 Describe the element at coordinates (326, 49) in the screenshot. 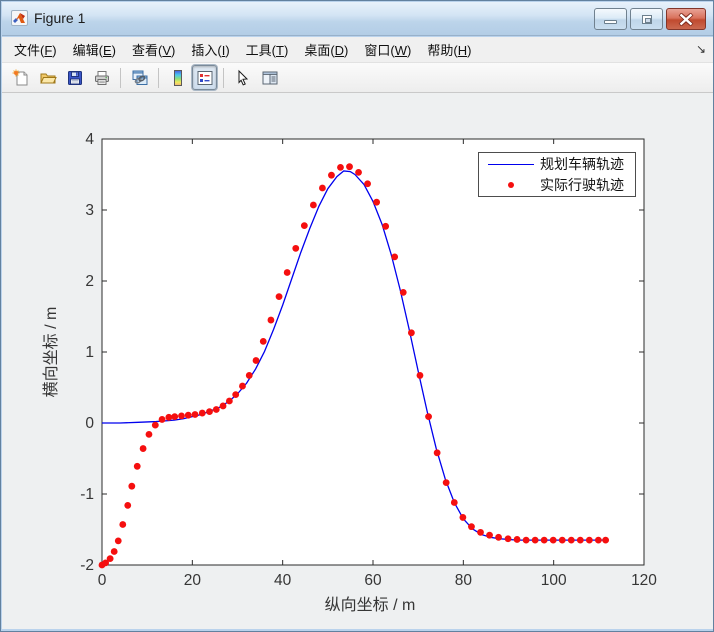

I see `menu-item-d: 桌面(D)` at that location.